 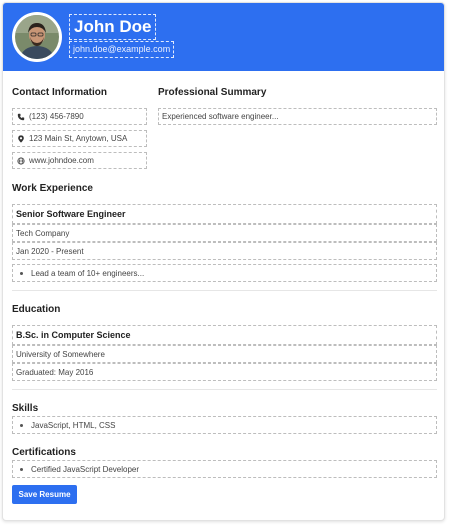 What do you see at coordinates (122, 49) in the screenshot?
I see `profile-email: john.doe@example.com` at bounding box center [122, 49].